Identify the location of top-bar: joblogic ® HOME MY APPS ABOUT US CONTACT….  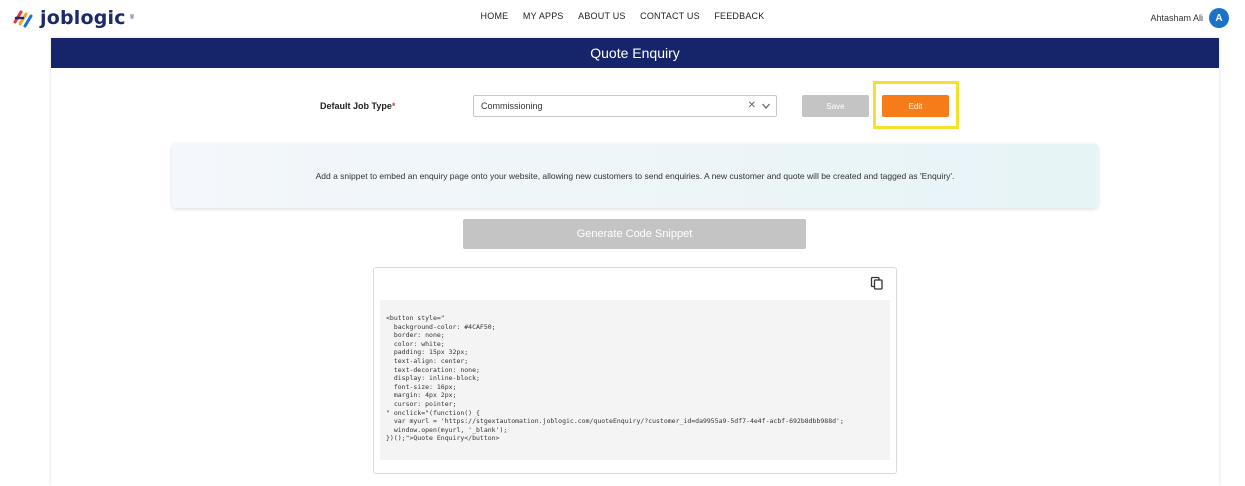
(622, 19).